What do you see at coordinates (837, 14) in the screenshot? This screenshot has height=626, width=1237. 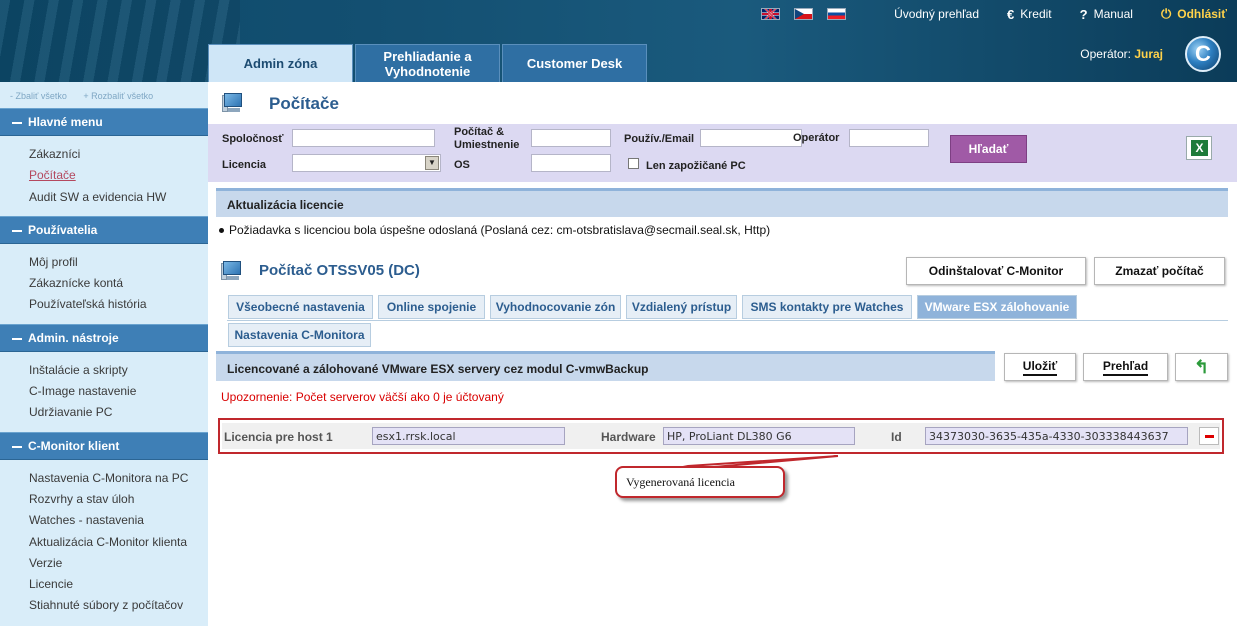 I see `slovak-flag-icon` at bounding box center [837, 14].